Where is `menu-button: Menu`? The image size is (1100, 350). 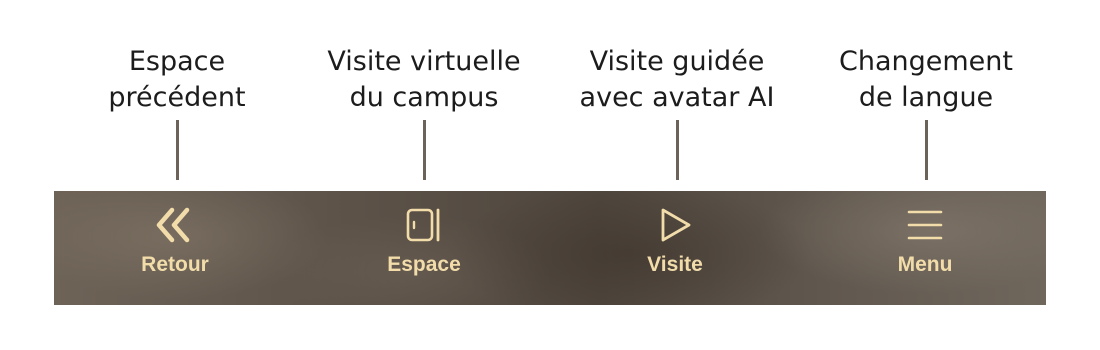 menu-button: Menu is located at coordinates (925, 248).